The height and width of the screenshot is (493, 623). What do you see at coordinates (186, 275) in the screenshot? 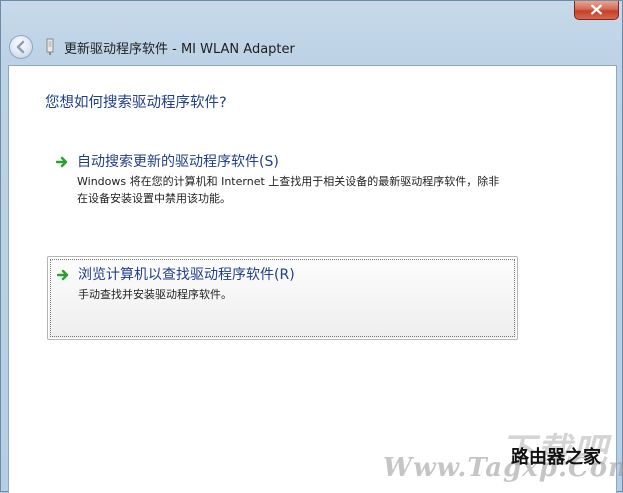
I see `browse-computer-title: 浏览计算机以查找驱动程序软件(R)` at bounding box center [186, 275].